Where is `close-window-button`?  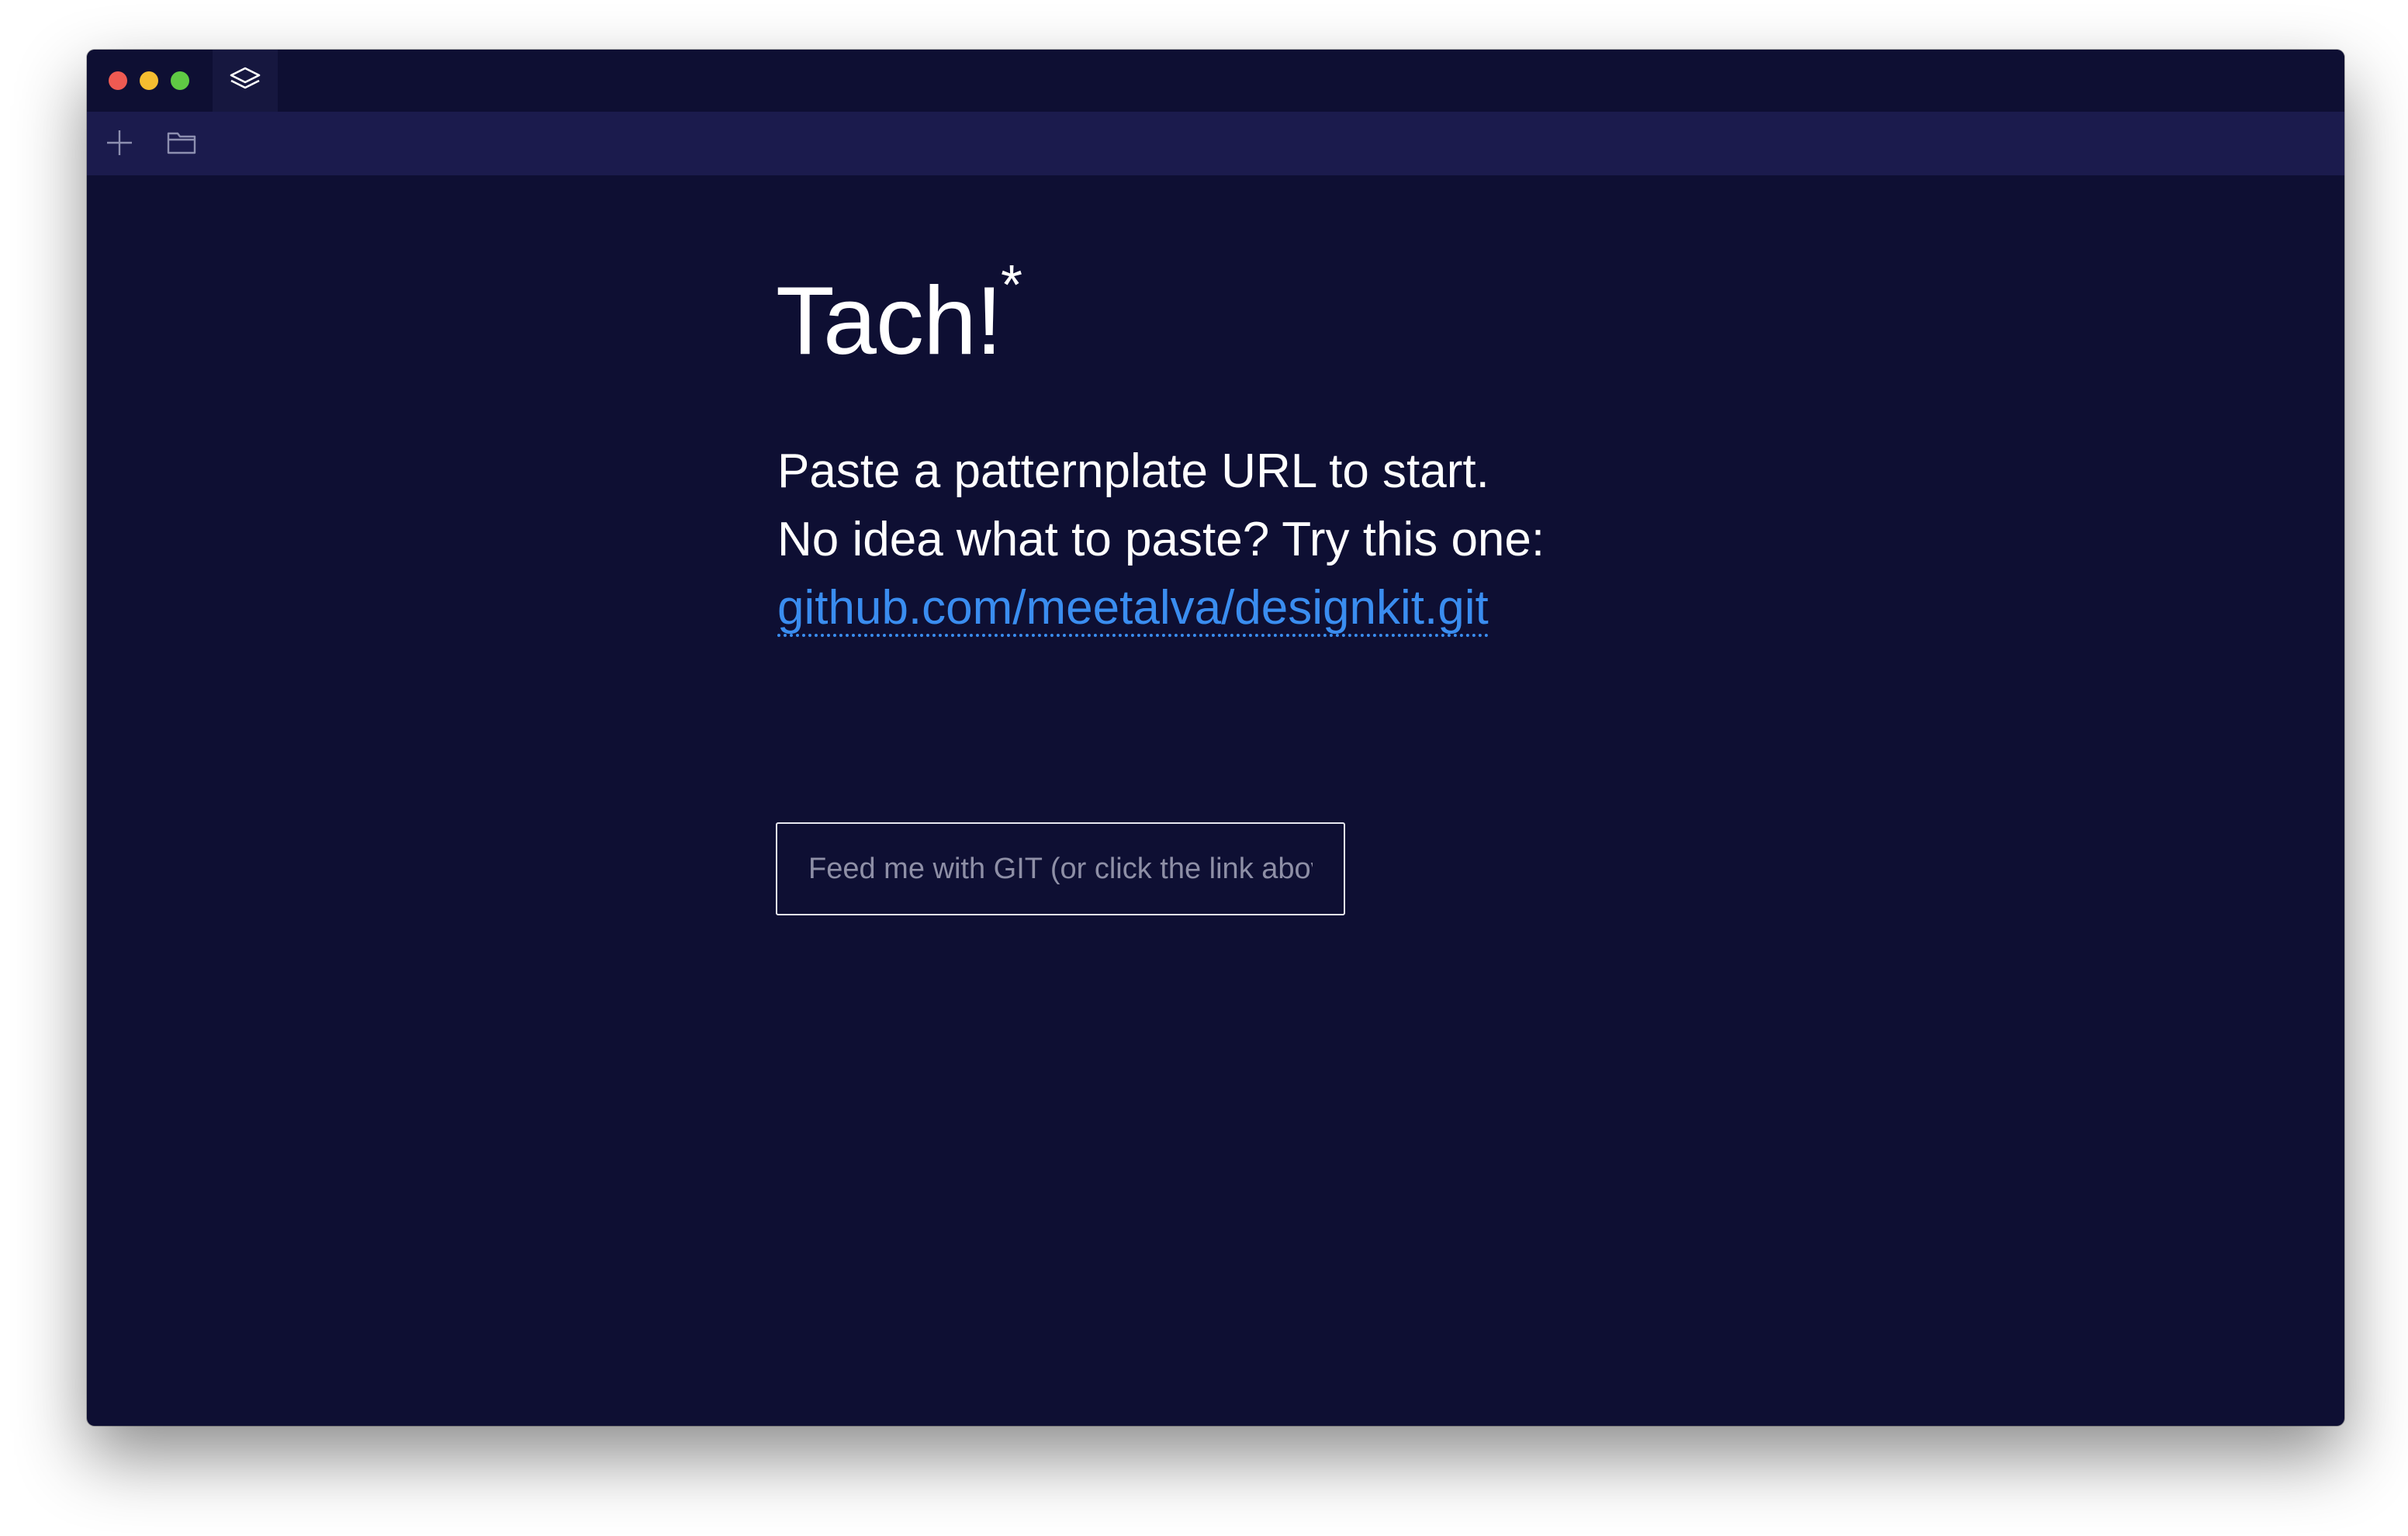
close-window-button is located at coordinates (118, 80).